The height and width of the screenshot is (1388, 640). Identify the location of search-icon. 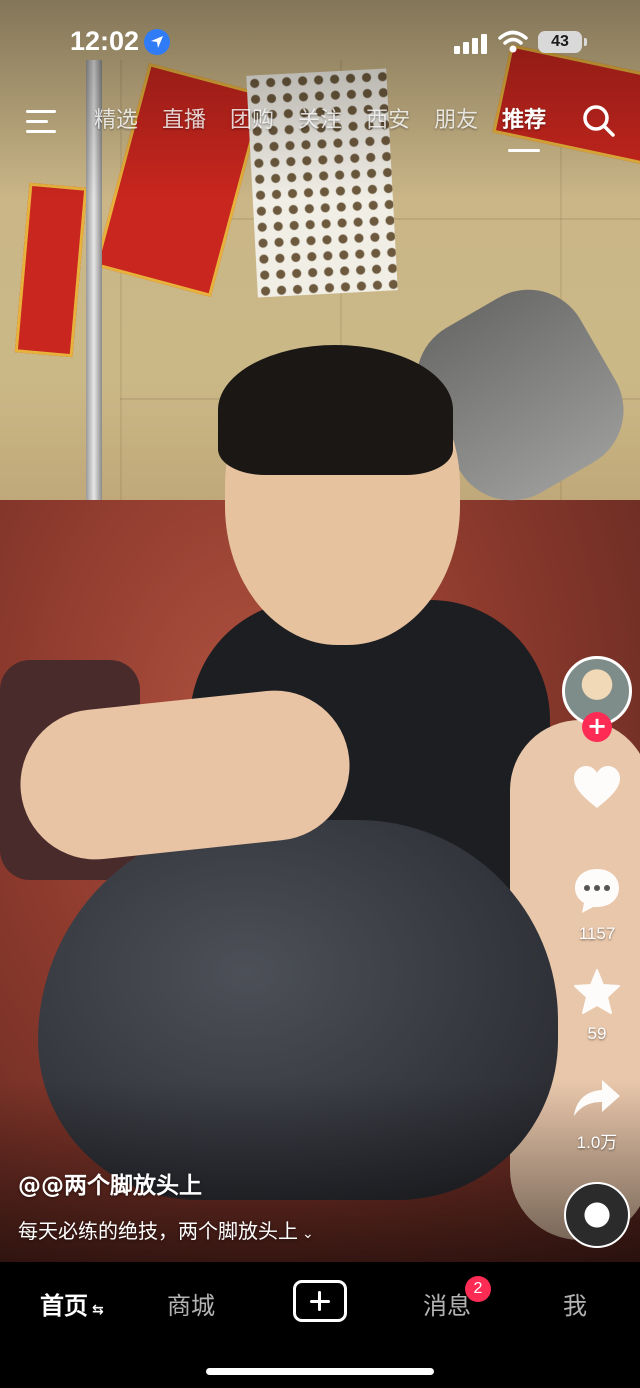
(599, 123).